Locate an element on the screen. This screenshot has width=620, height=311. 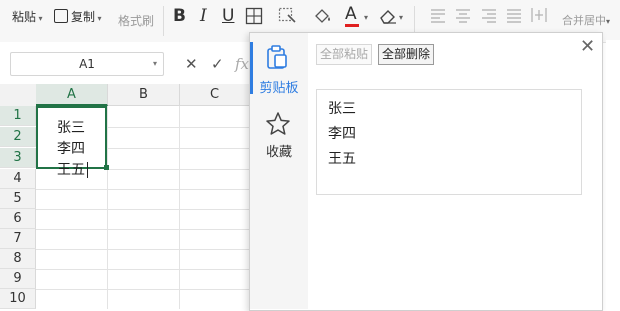
justify-icon is located at coordinates (514, 18).